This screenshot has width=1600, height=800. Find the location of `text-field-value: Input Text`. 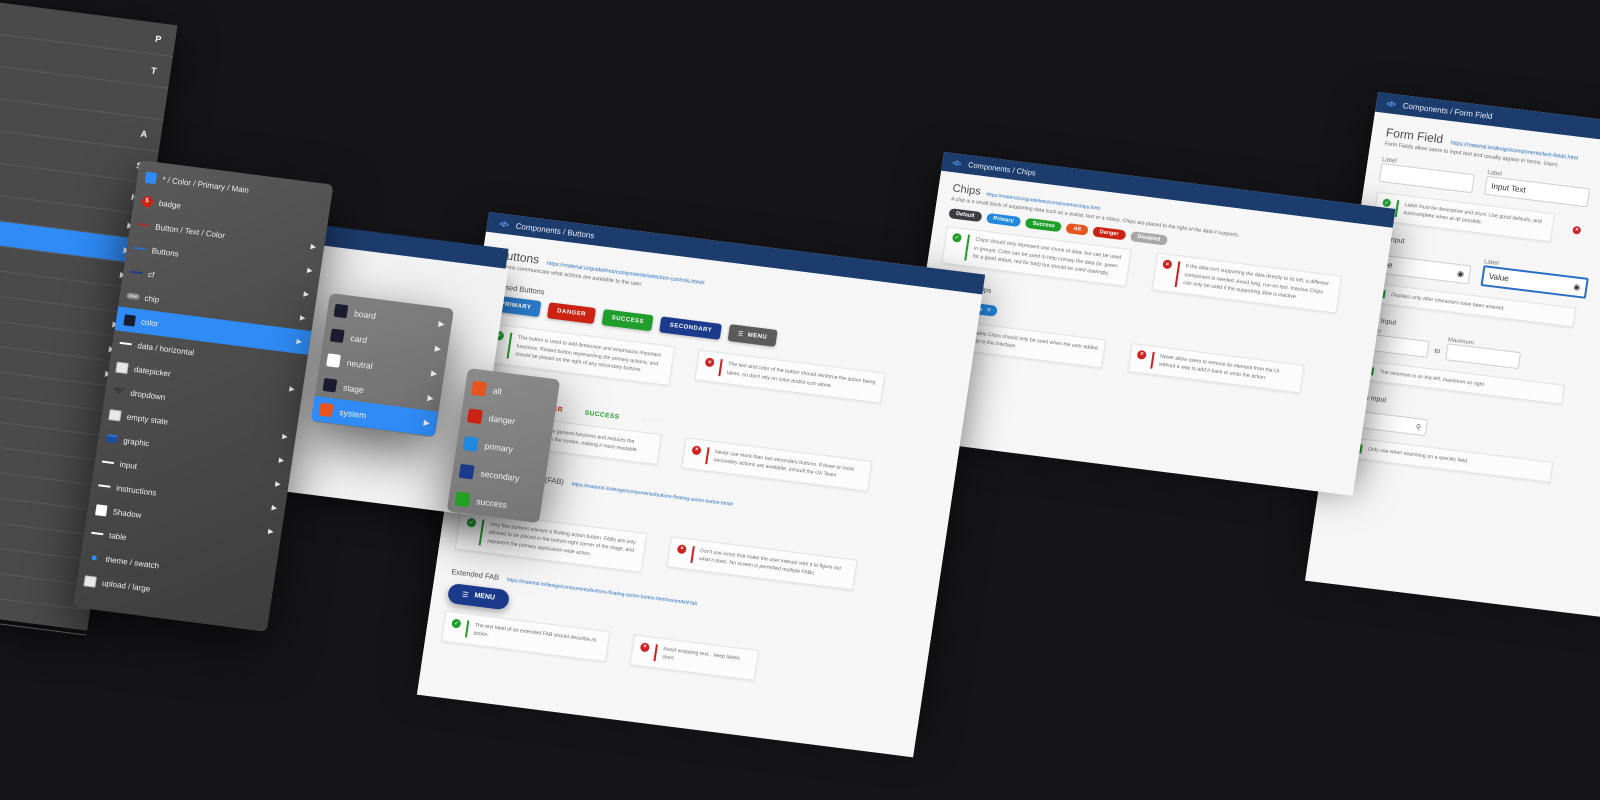

text-field-value: Input Text is located at coordinates (1508, 188).